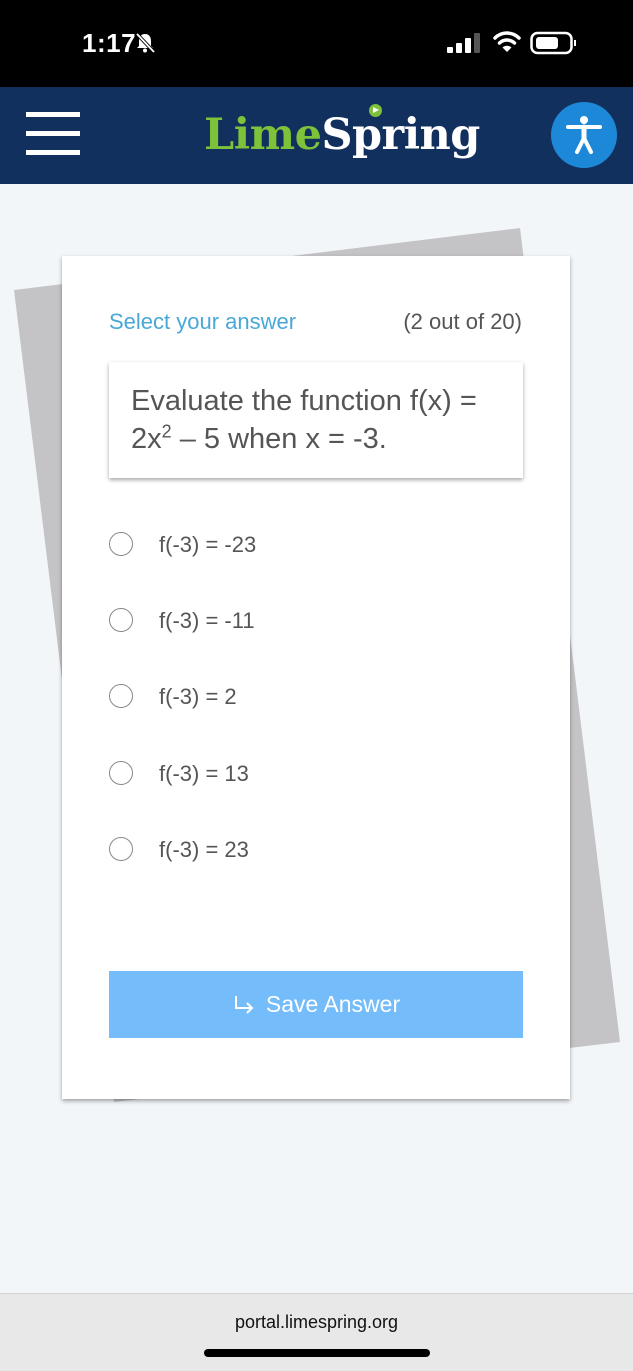 The image size is (633, 1371). What do you see at coordinates (319, 696) in the screenshot?
I see `answer-option: f(-3) = 2` at bounding box center [319, 696].